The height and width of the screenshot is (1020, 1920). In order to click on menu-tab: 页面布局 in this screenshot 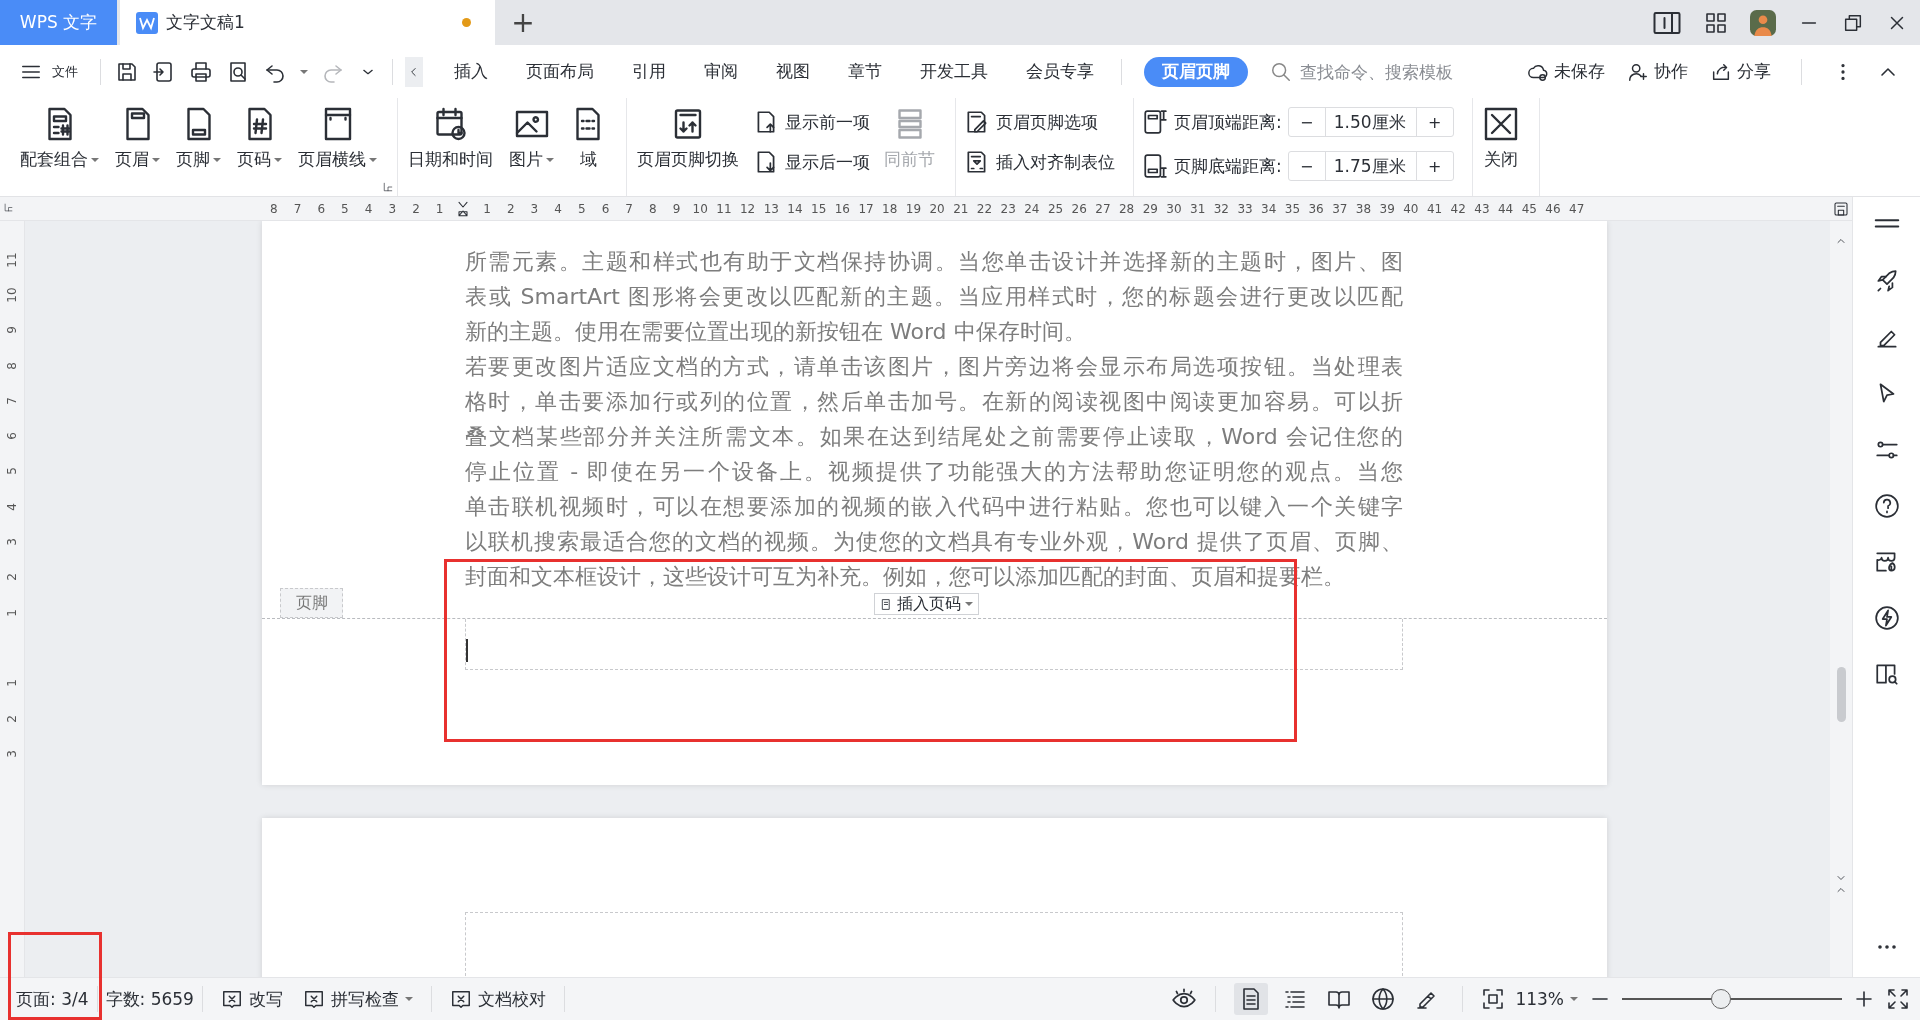, I will do `click(560, 71)`.